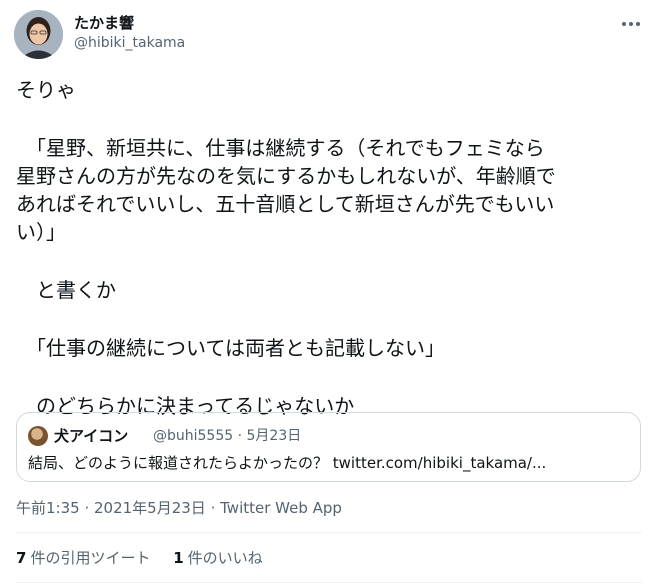 The width and height of the screenshot is (658, 587). What do you see at coordinates (41, 232) in the screenshot?
I see `tweet-body-line: い）」` at bounding box center [41, 232].